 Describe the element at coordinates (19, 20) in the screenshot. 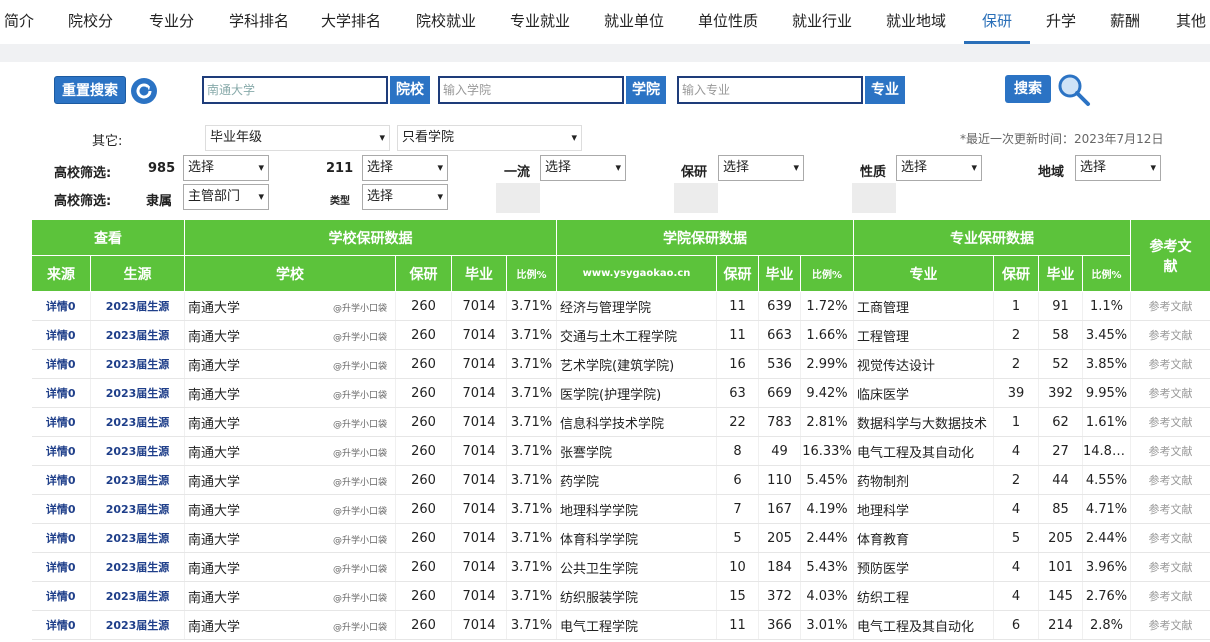

I see `nav-tab: 简介` at that location.